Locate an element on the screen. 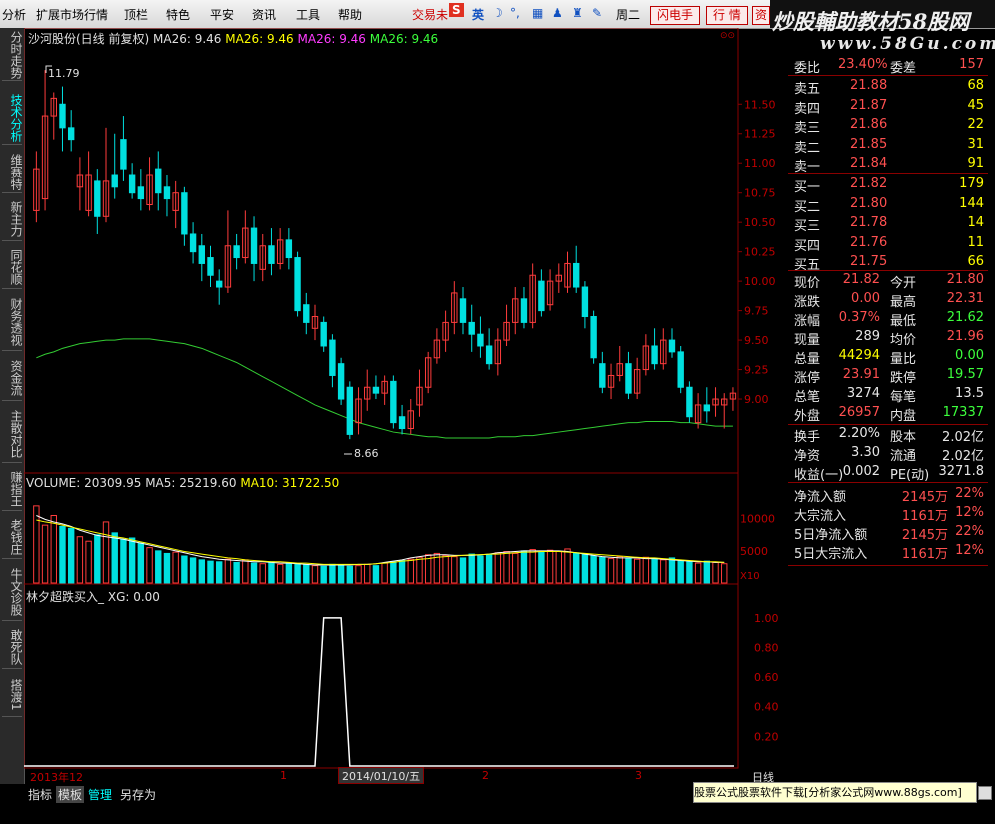 This screenshot has height=824, width=995. tab-zhuanzhiwang: 赚指王 is located at coordinates (12, 489).